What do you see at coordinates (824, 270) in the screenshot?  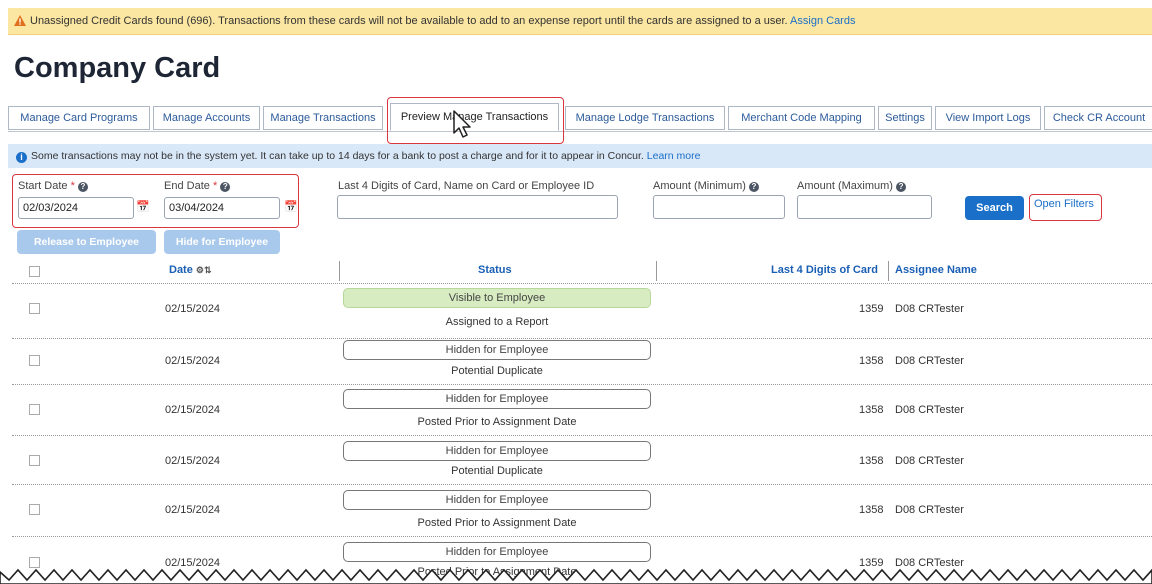 I see `last4-column-header: Last 4 Digits of Card` at bounding box center [824, 270].